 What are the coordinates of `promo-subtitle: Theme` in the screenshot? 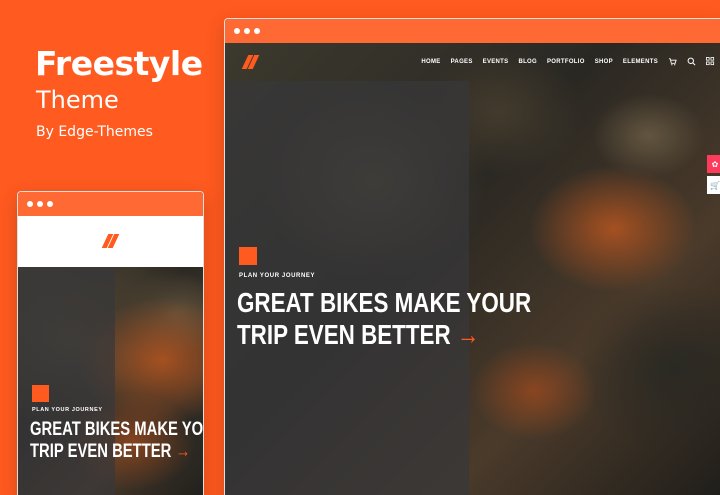 It's located at (77, 100).